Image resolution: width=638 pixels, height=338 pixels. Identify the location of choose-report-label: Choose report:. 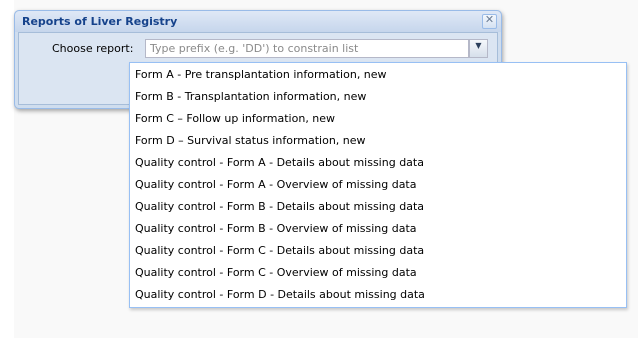
(93, 48).